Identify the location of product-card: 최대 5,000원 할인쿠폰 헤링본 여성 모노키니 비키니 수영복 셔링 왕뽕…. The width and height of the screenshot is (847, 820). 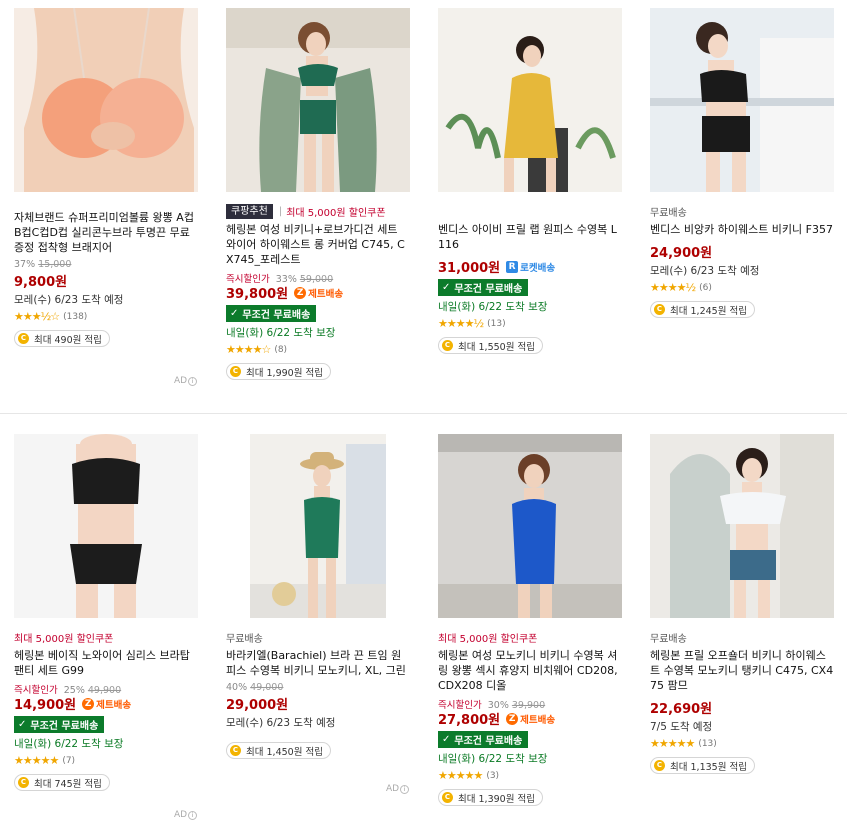
(530, 620).